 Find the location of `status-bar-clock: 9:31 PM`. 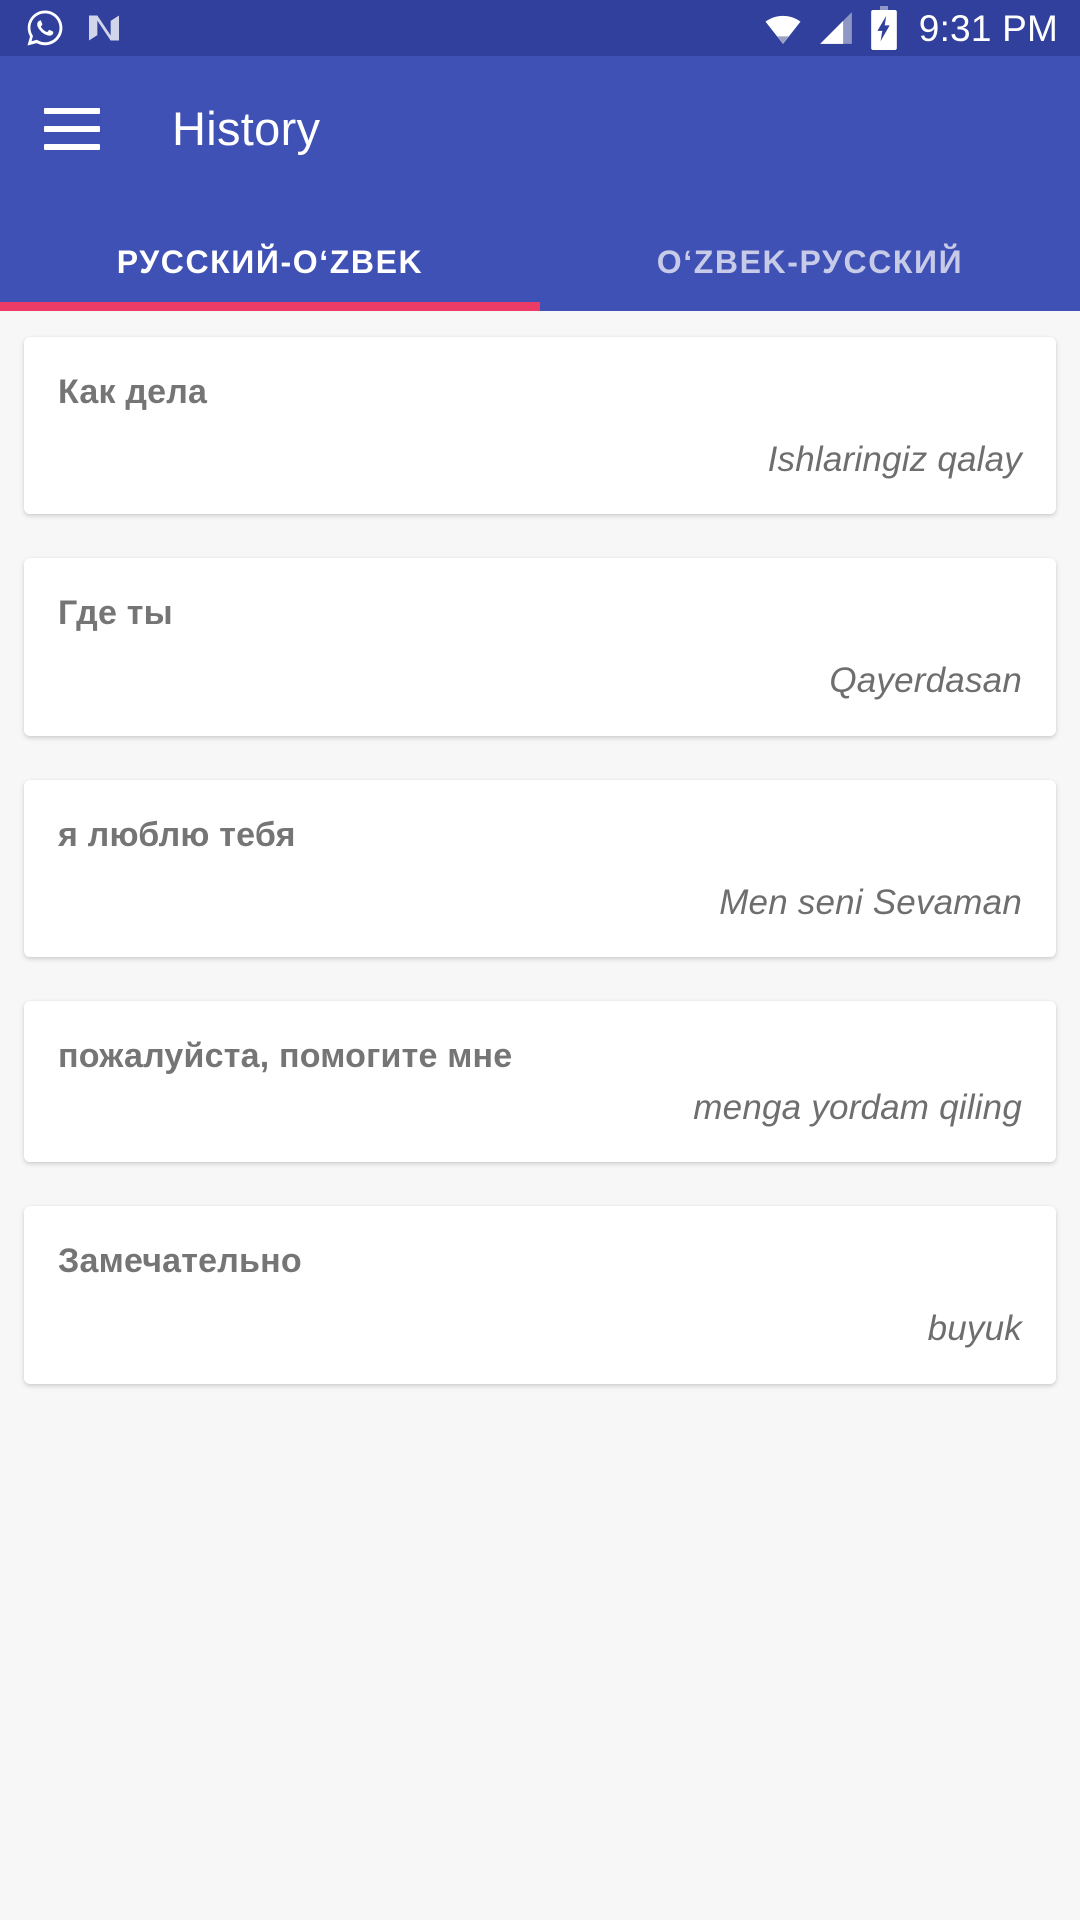

status-bar-clock: 9:31 PM is located at coordinates (988, 28).